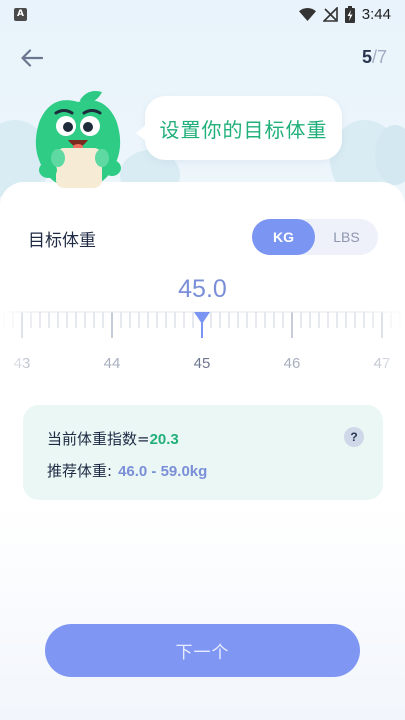 This screenshot has height=720, width=405. Describe the element at coordinates (366, 57) in the screenshot. I see `step-current: 5` at that location.